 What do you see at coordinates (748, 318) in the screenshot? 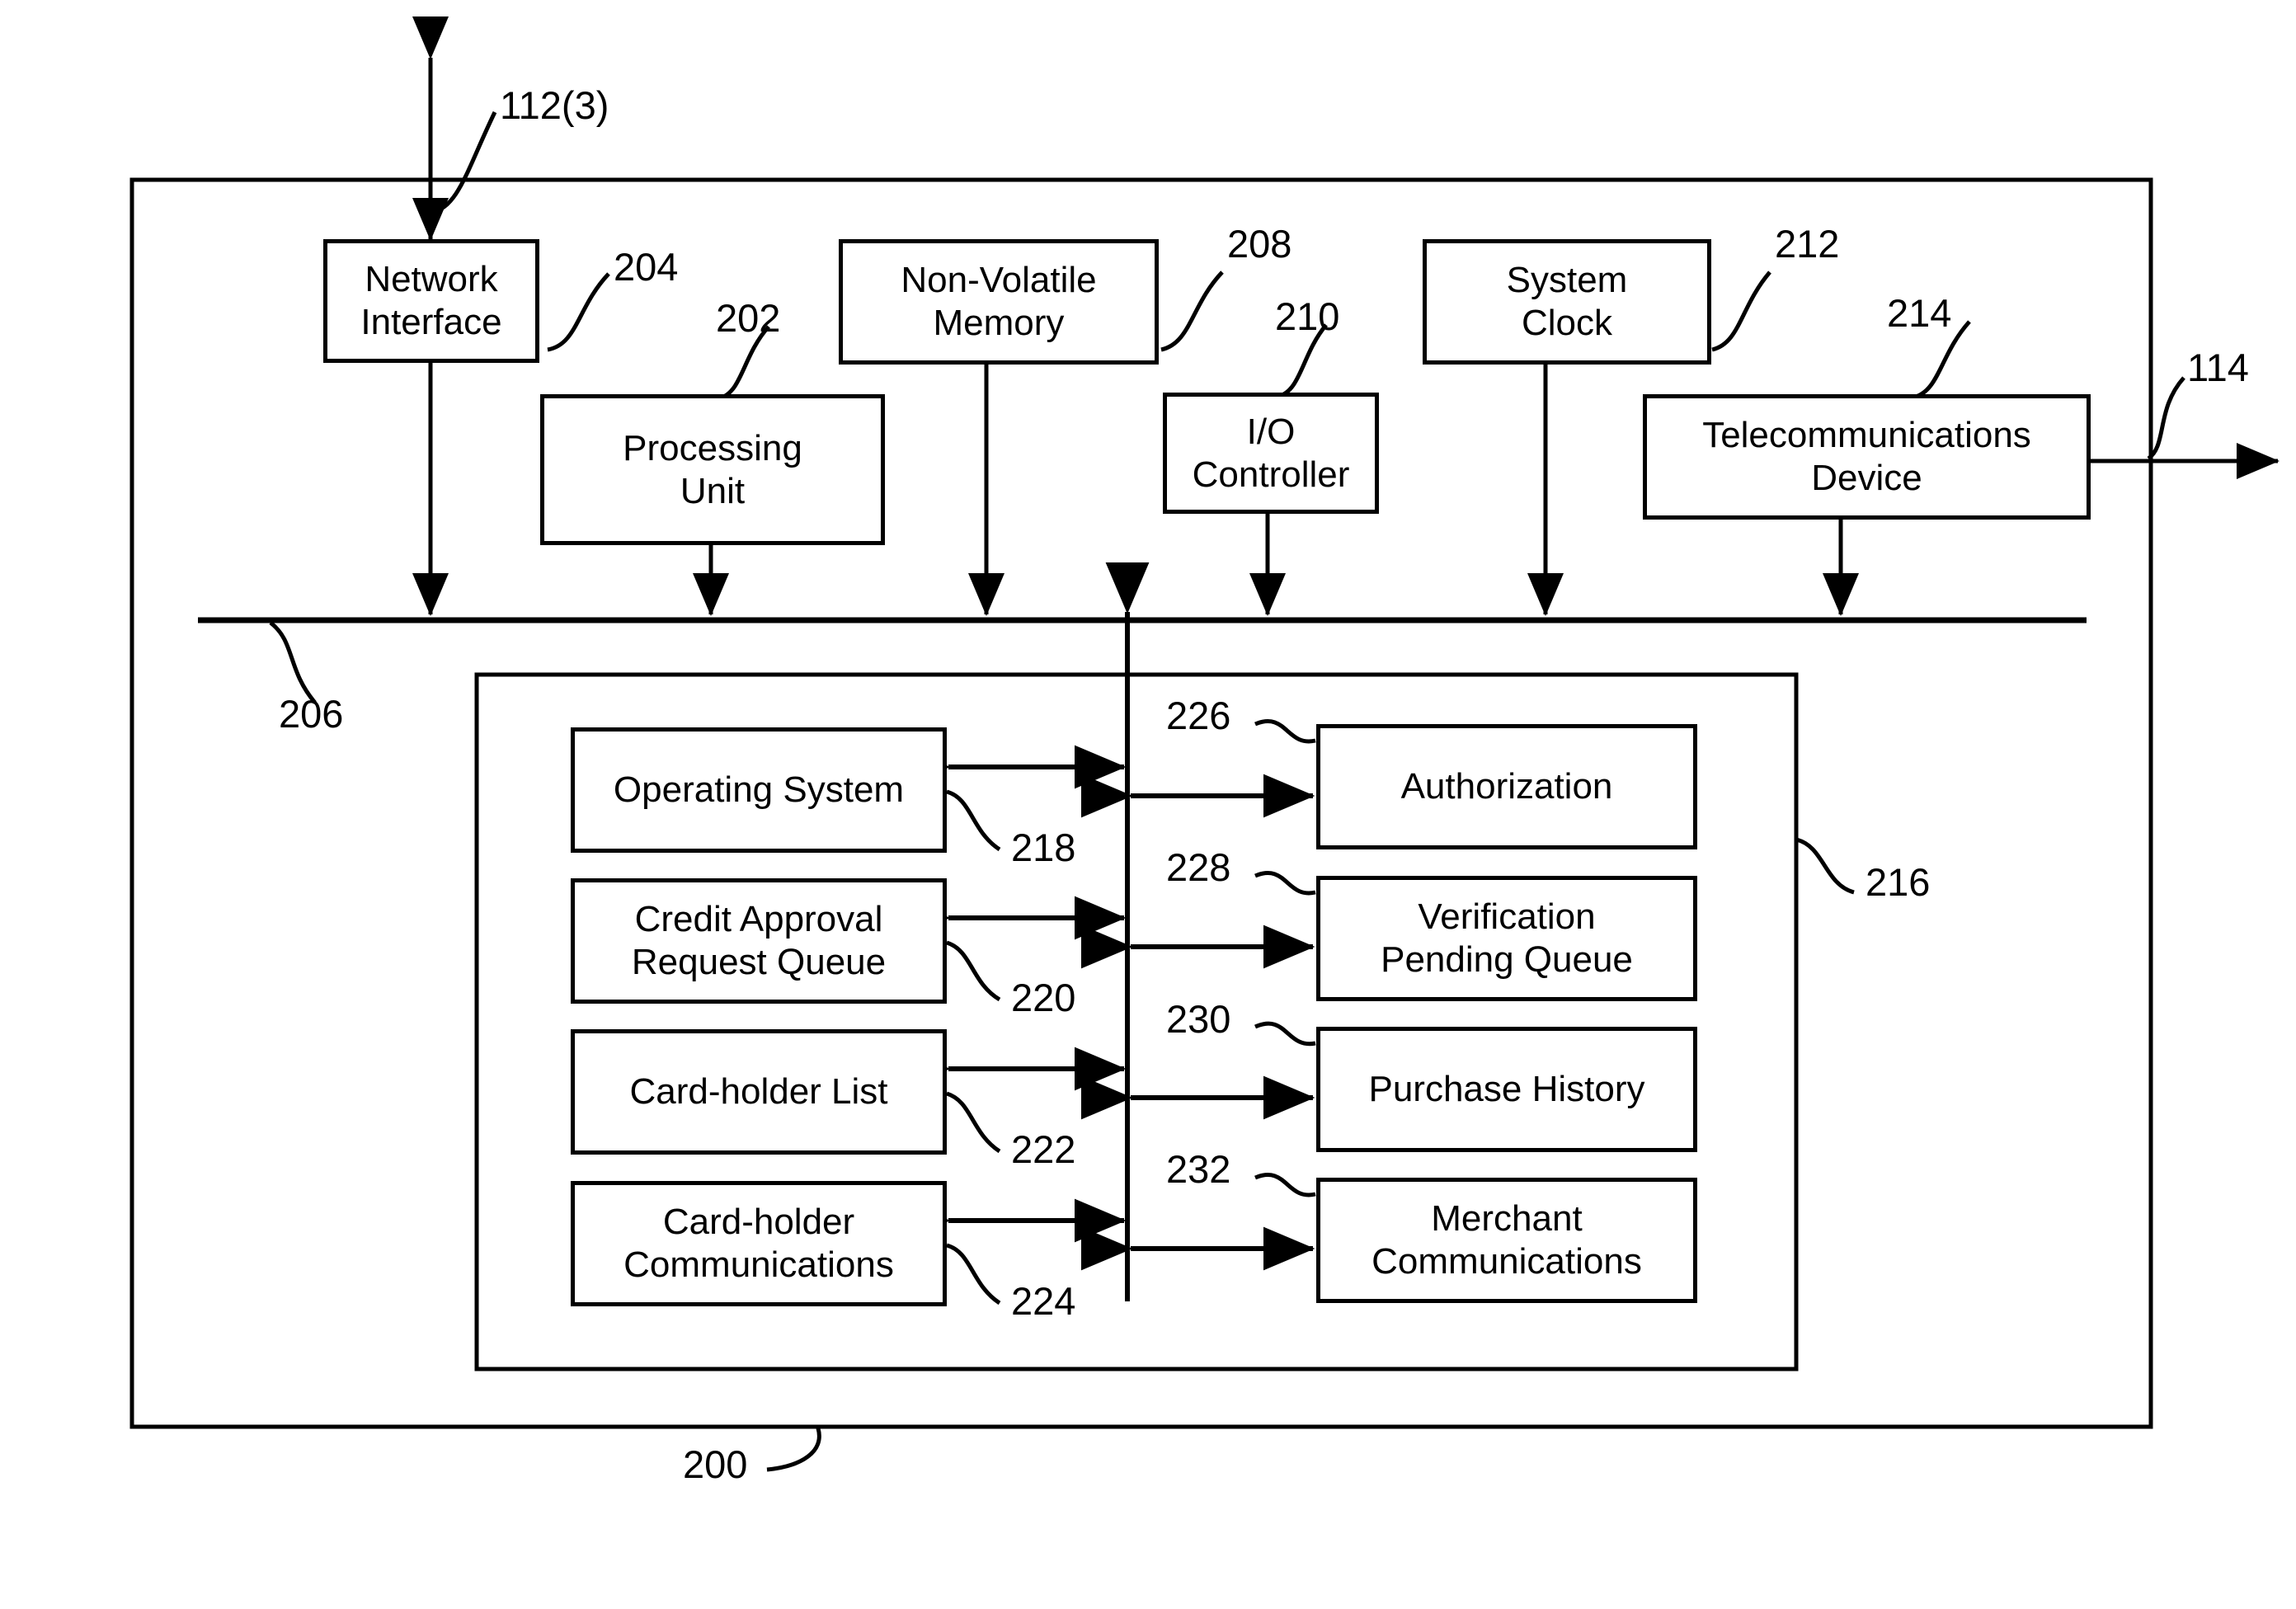
I see `ref-202: 202` at bounding box center [748, 318].